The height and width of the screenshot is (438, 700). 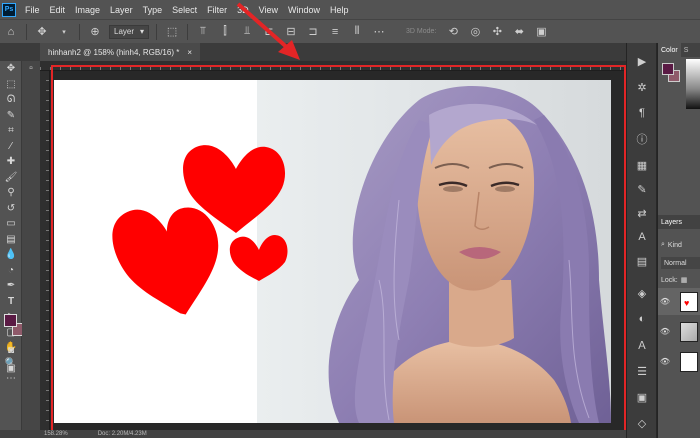 I want to click on properties-icon: ☰, so click(x=642, y=371).